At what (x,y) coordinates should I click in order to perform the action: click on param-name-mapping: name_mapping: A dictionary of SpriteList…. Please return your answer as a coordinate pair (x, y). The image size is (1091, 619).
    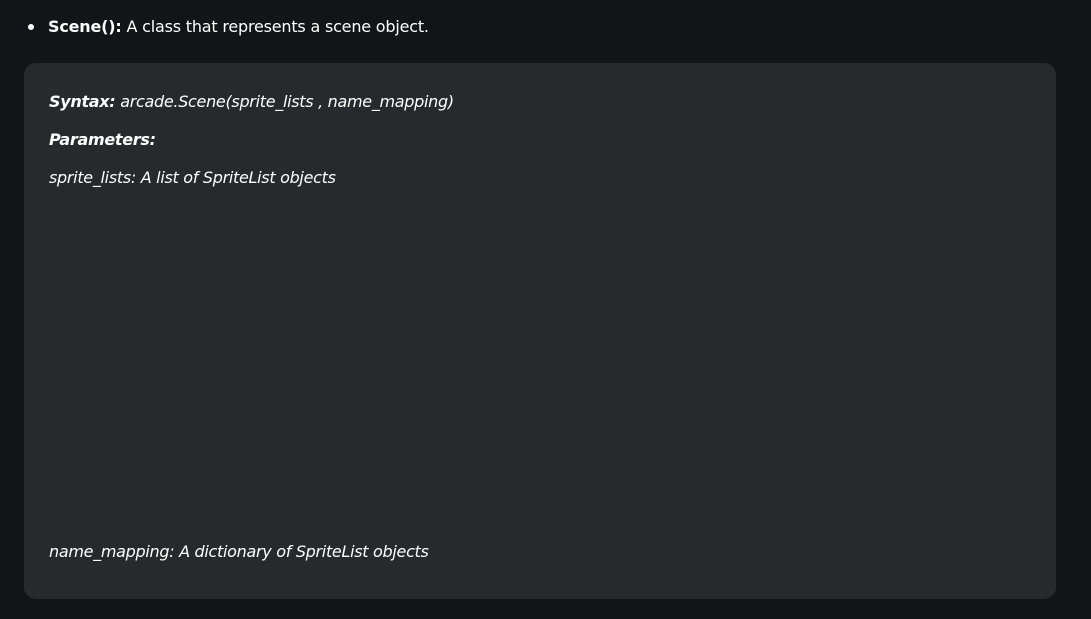
    Looking at the image, I should click on (239, 551).